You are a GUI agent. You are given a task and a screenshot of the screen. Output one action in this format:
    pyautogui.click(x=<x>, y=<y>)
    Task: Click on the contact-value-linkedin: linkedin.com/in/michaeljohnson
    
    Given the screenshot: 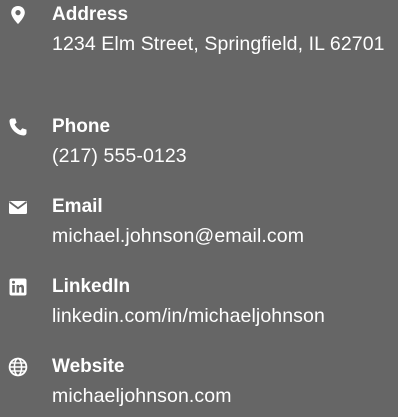 What is the action you would take?
    pyautogui.click(x=222, y=316)
    